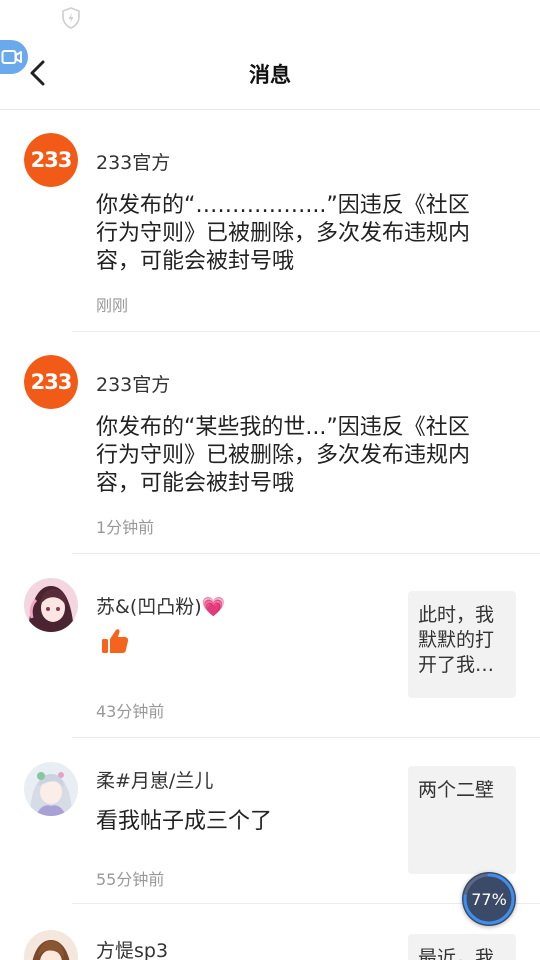 The image size is (540, 960). I want to click on progress-label: 77%, so click(489, 899).